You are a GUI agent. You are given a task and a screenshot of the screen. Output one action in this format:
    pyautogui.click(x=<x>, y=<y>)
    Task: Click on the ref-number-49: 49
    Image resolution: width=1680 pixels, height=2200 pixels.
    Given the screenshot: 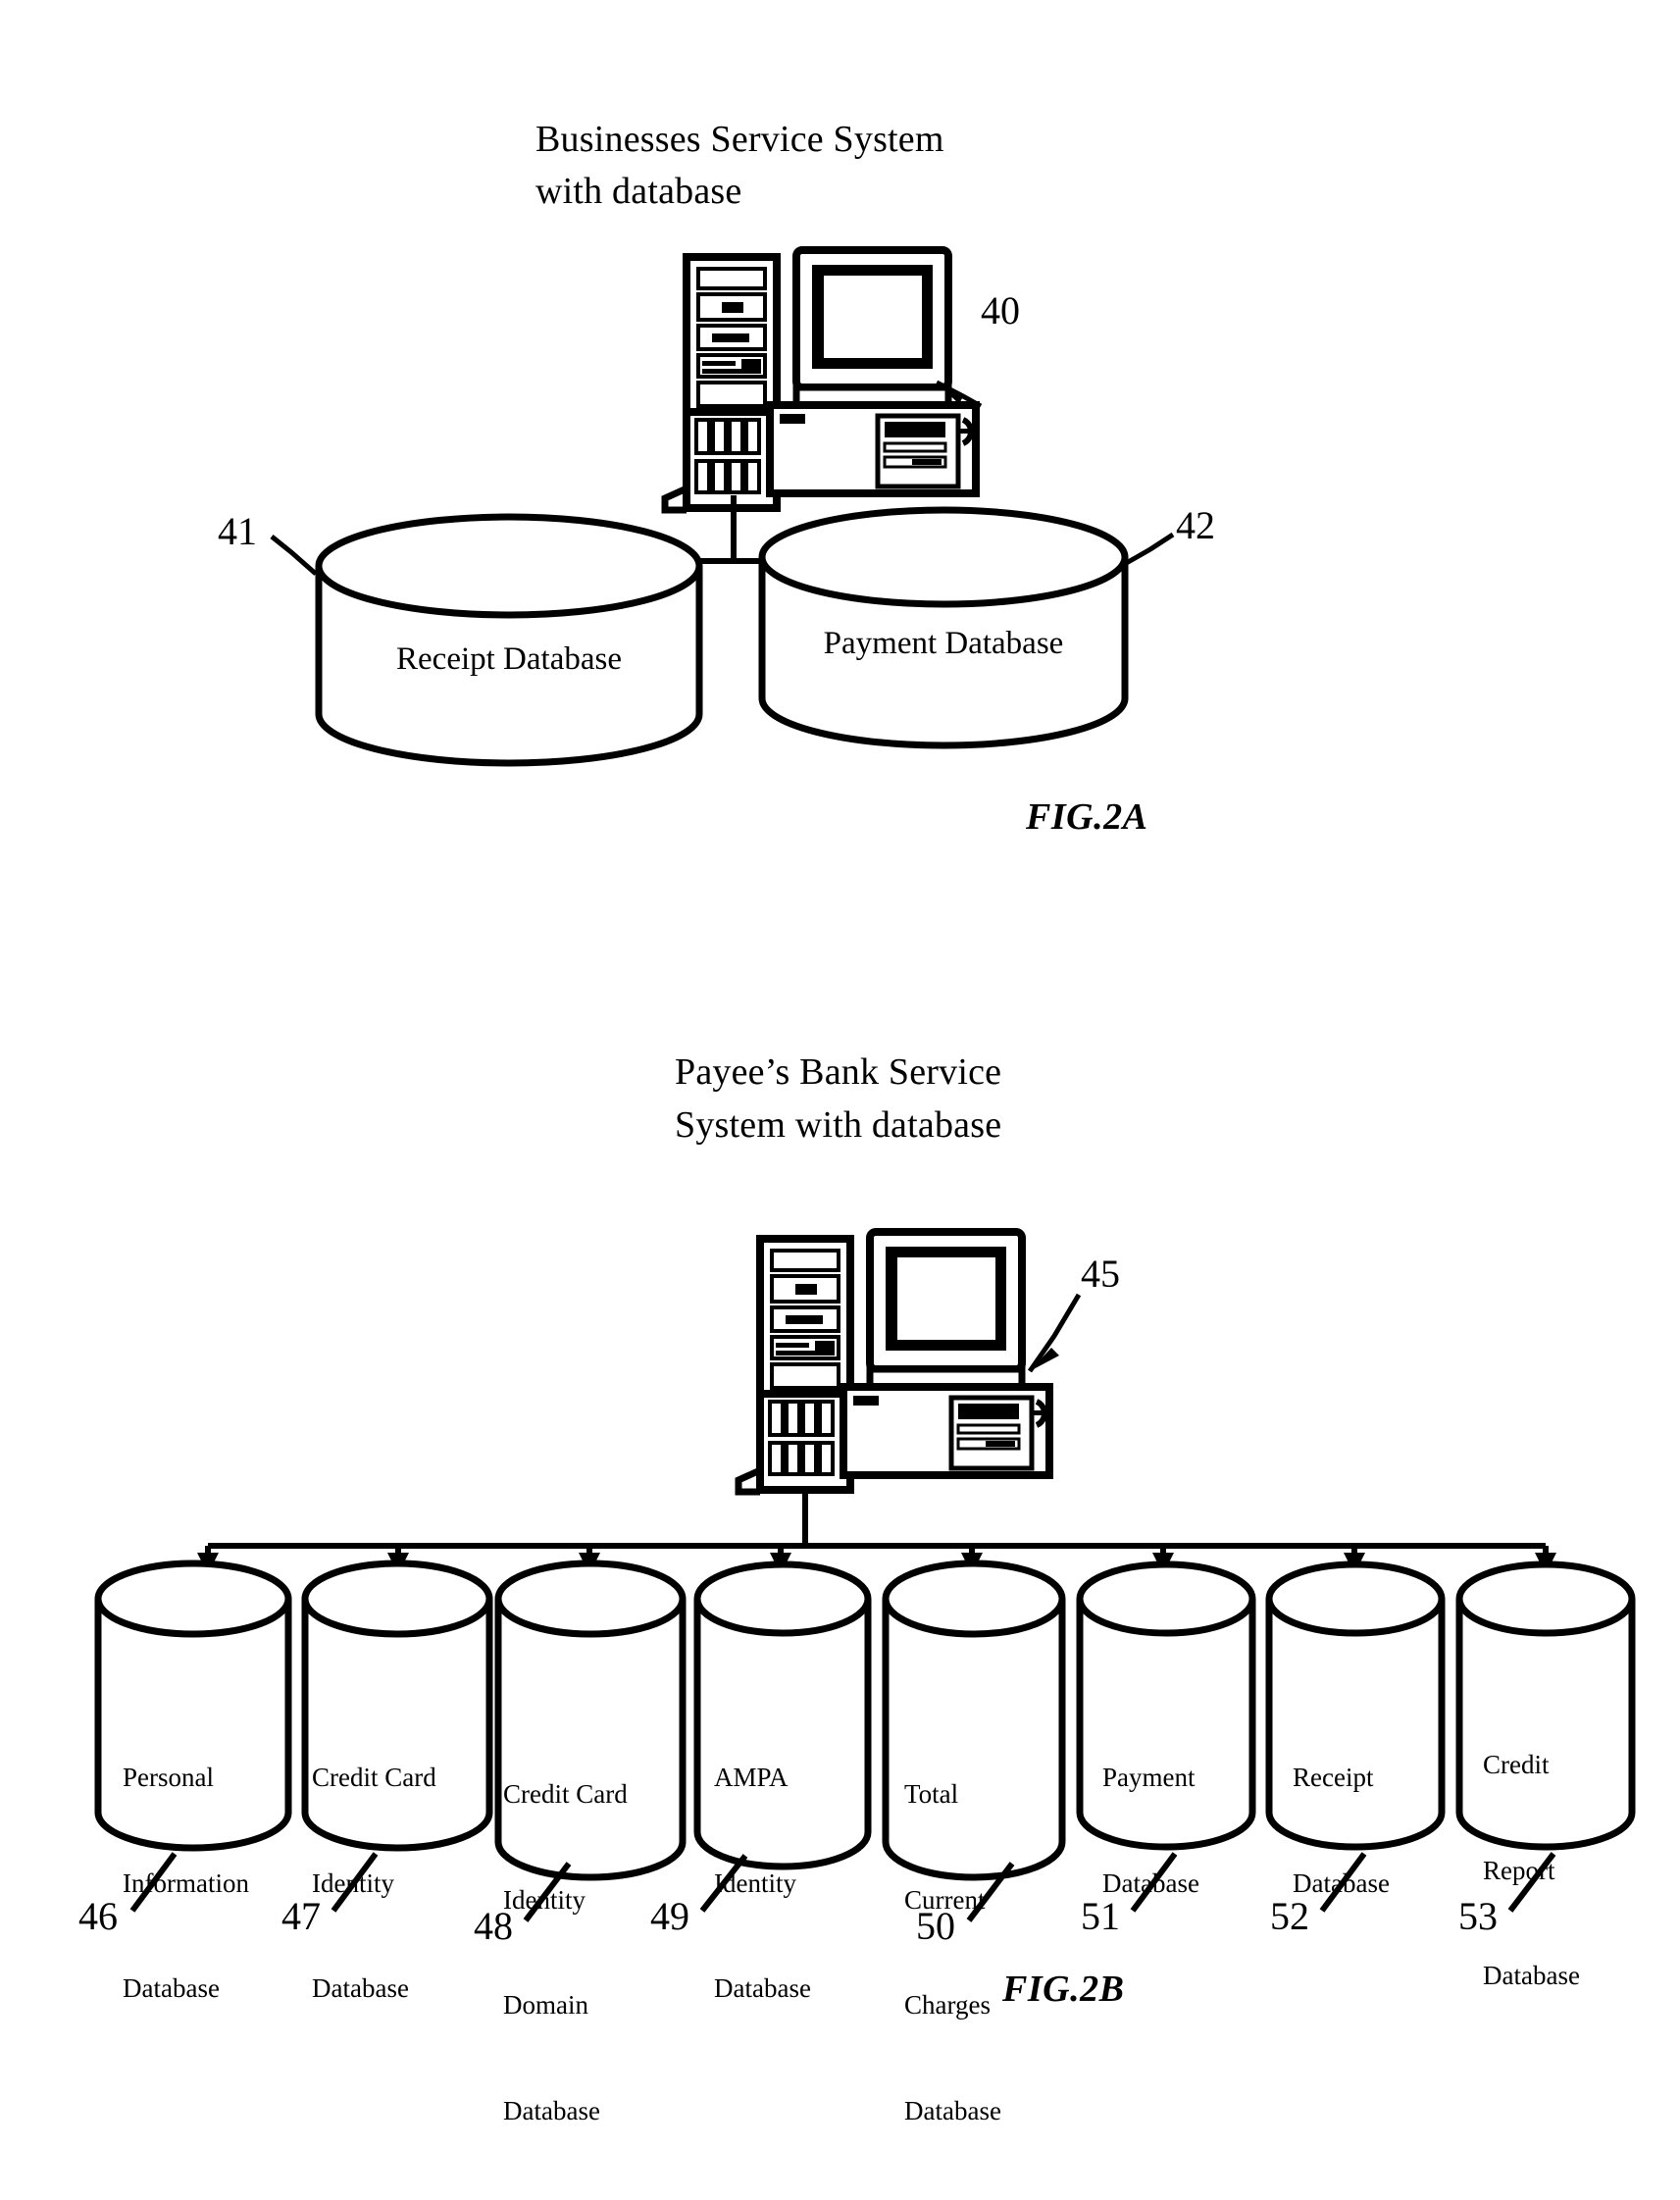 What is the action you would take?
    pyautogui.click(x=669, y=1916)
    